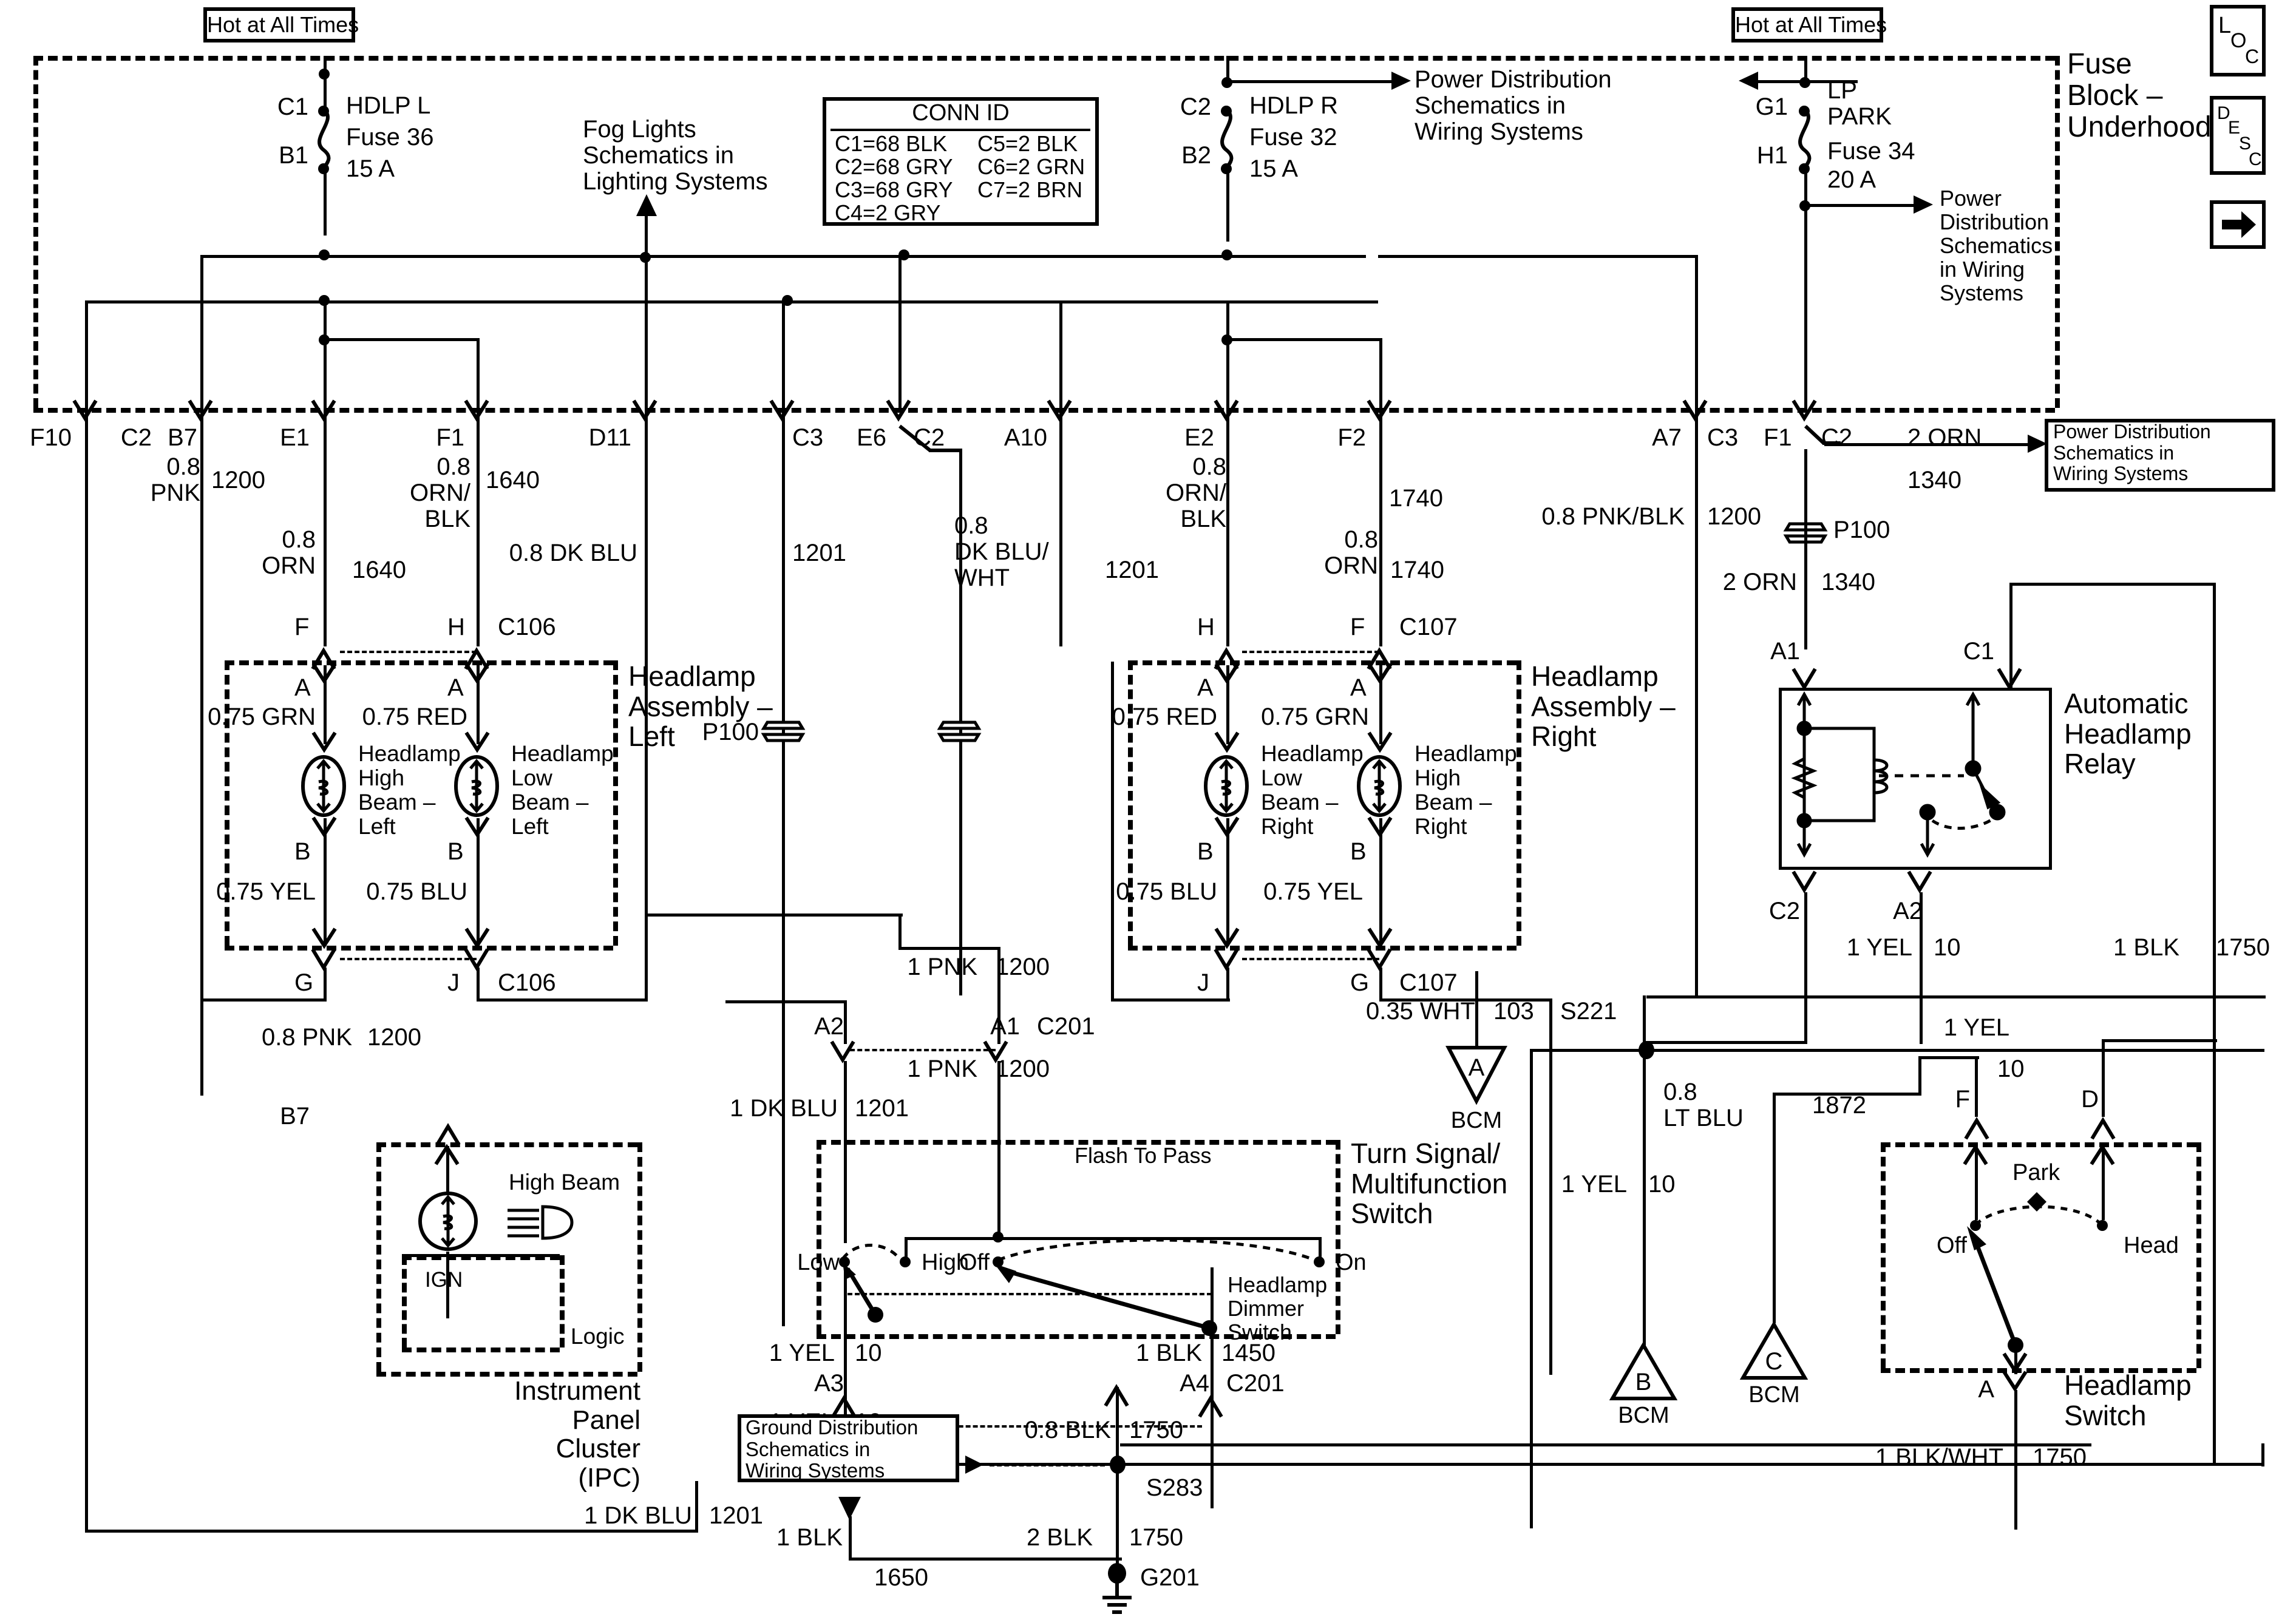 This screenshot has width=2296, height=1617. Describe the element at coordinates (1948, 1057) in the screenshot. I see `hs-f-wire-h` at that location.